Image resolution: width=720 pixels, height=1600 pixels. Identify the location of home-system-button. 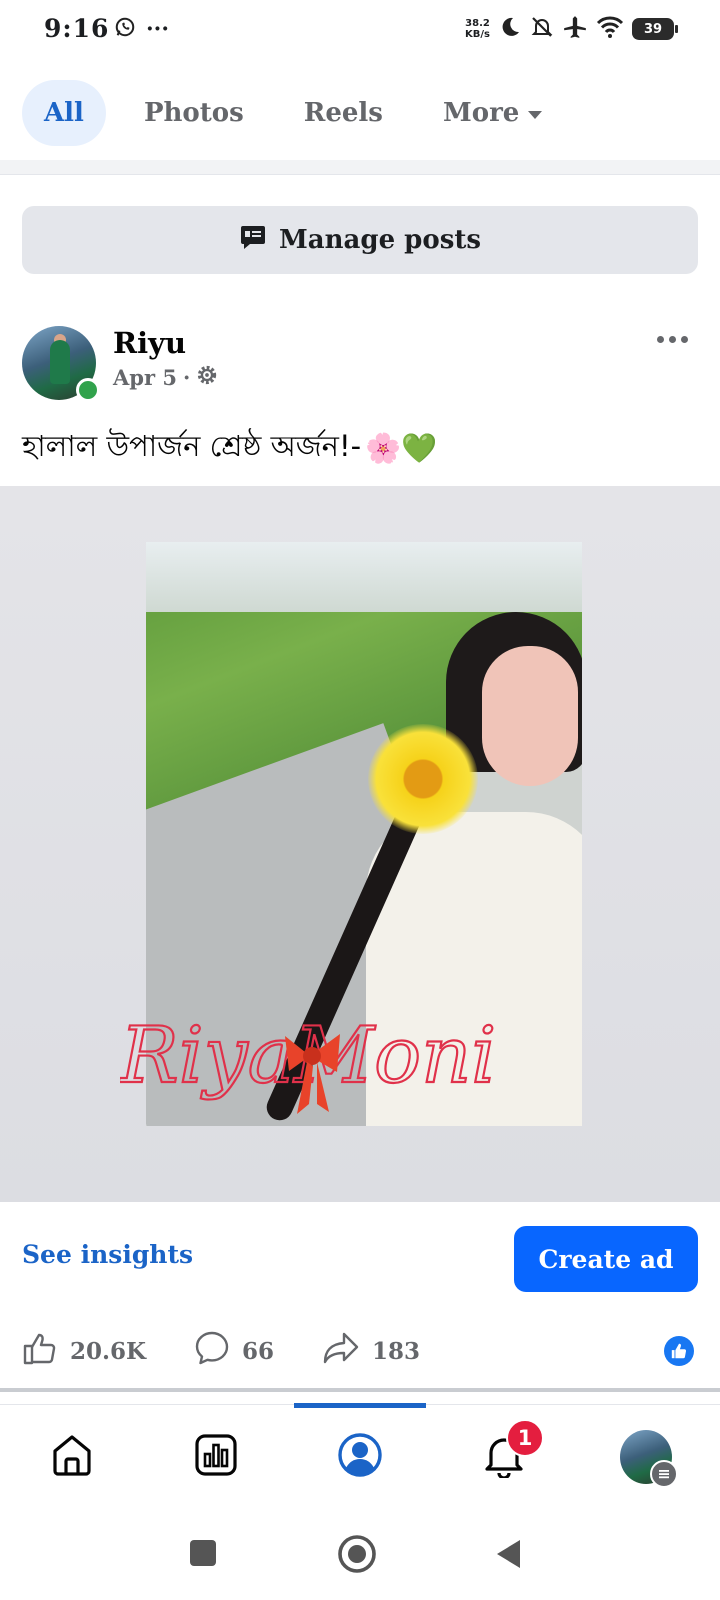
(357, 1556).